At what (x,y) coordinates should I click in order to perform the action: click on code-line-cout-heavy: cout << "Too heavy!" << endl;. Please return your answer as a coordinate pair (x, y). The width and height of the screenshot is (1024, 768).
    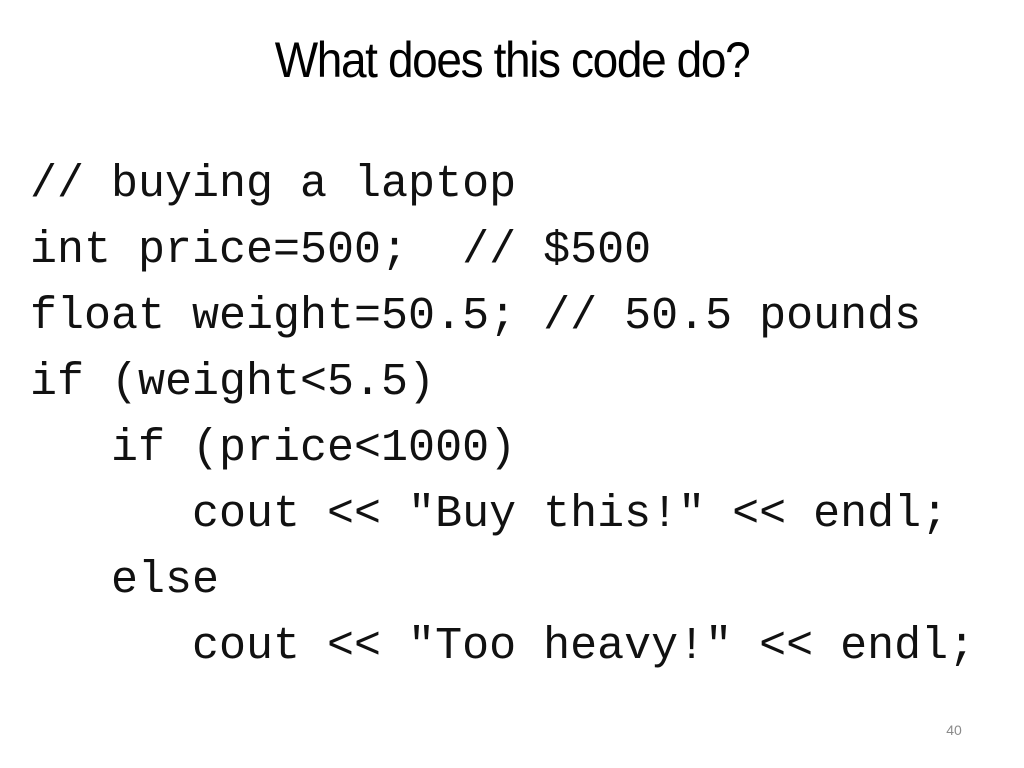
    Looking at the image, I should click on (503, 646).